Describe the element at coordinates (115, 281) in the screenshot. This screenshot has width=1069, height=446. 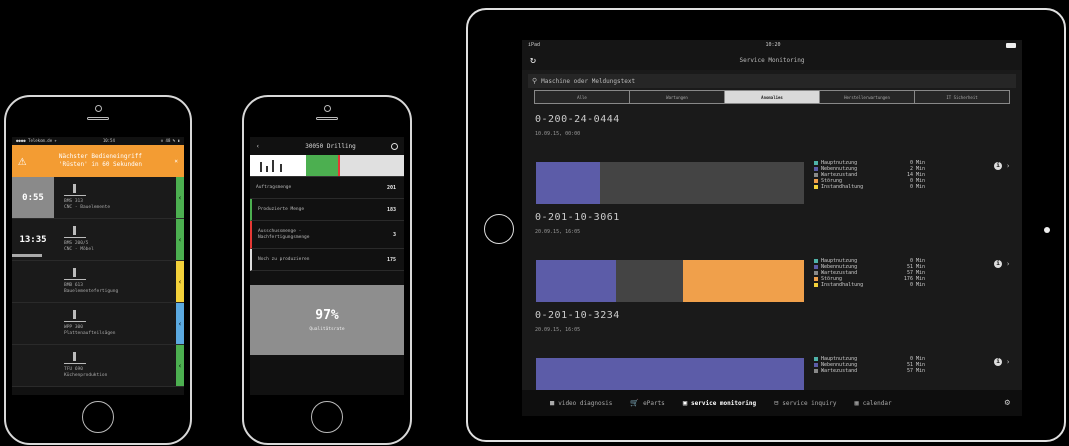
I see `machine-info: BMB 613 Bauelementefertigung` at that location.